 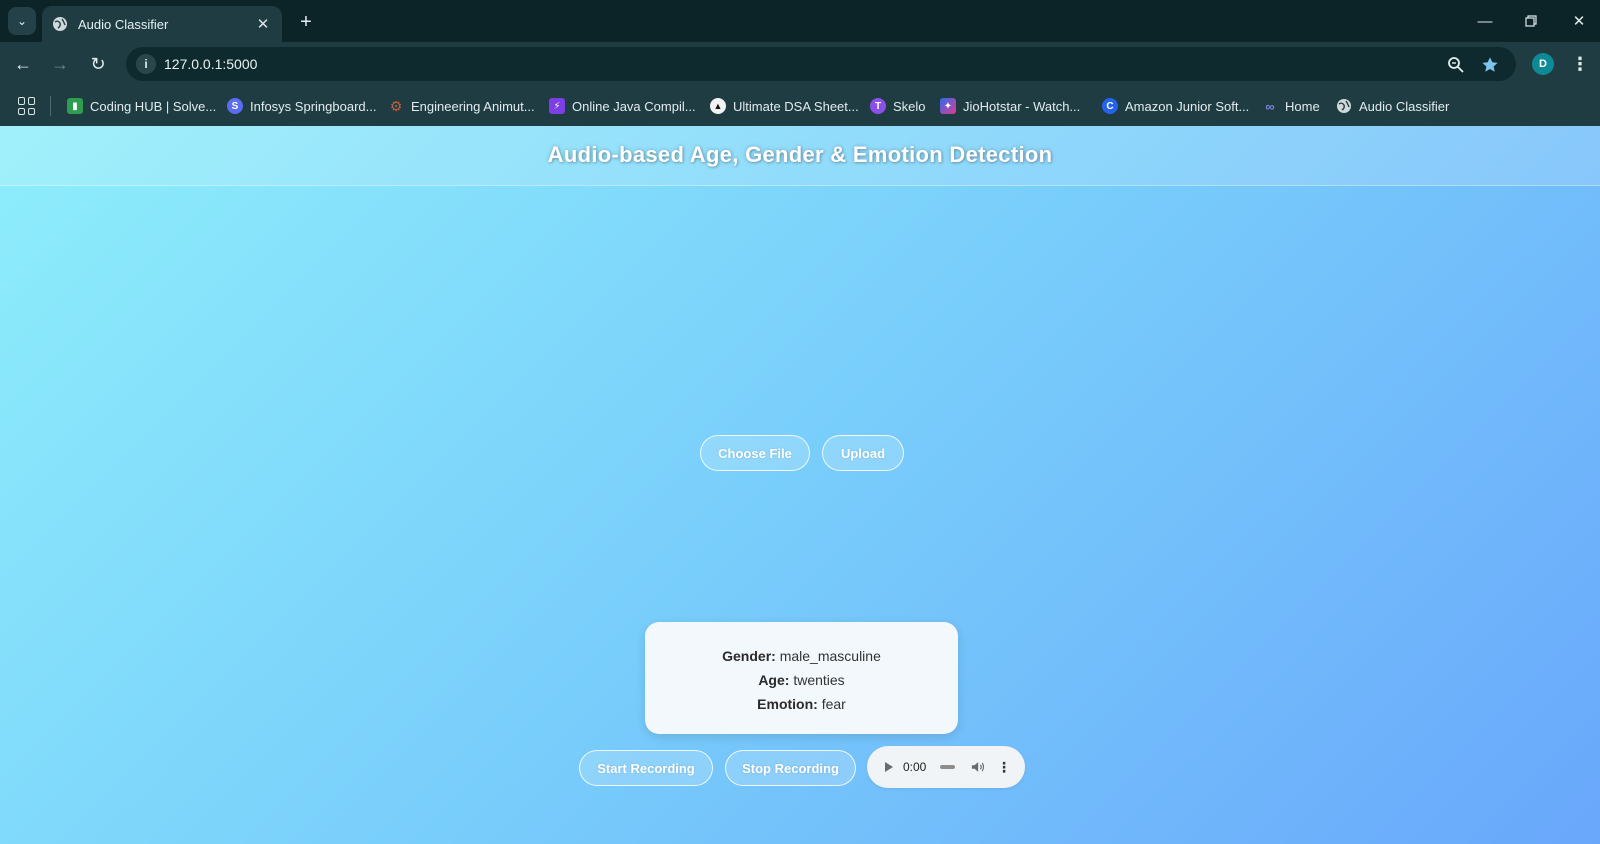 I want to click on audio-time: 0:00, so click(x=915, y=767).